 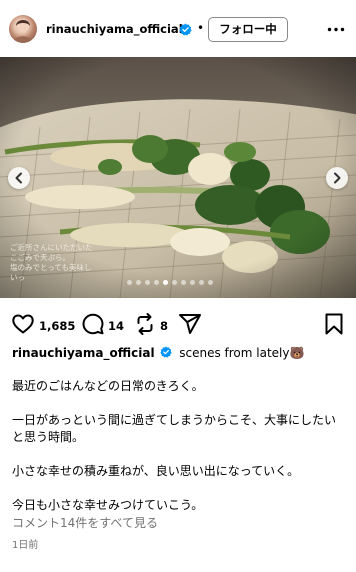 I want to click on view-all-comments-link: コメント14件をすべて見る, so click(x=85, y=523).